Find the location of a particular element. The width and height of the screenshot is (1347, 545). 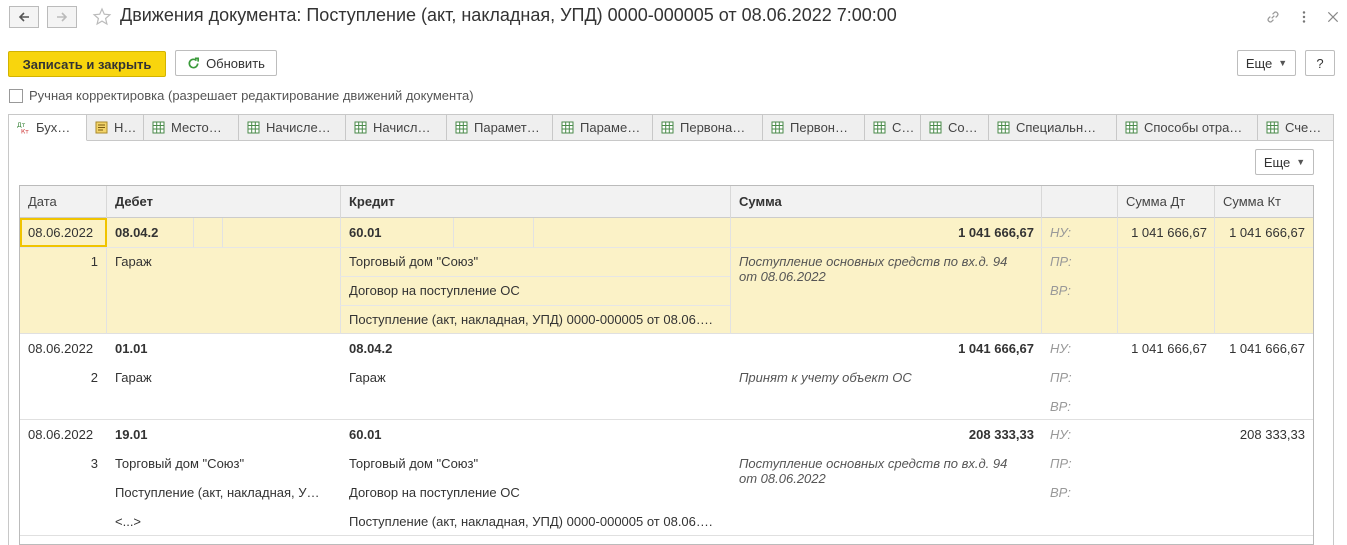

more-vert-icon is located at coordinates (1304, 17).